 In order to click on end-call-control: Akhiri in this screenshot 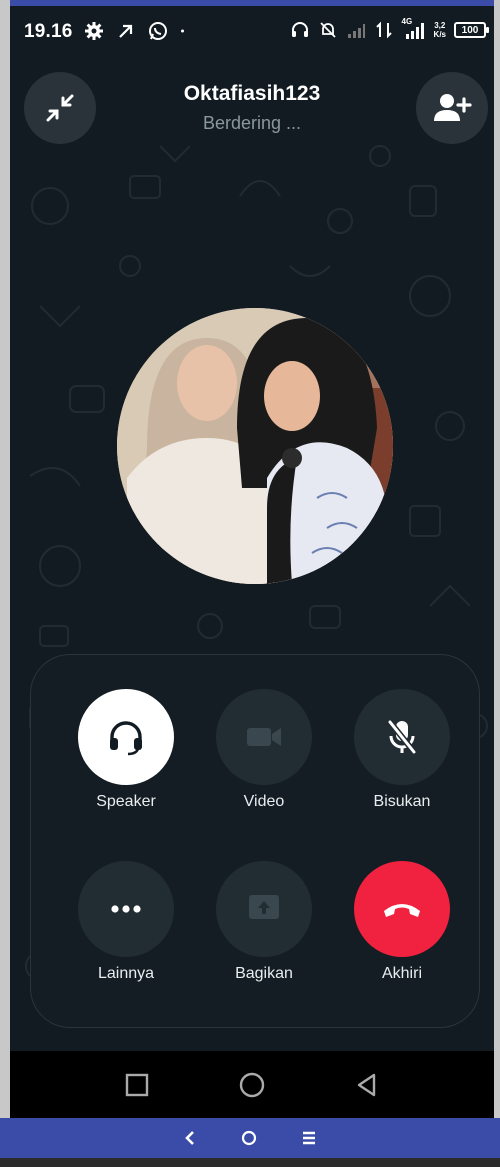, I will do `click(402, 936)`.